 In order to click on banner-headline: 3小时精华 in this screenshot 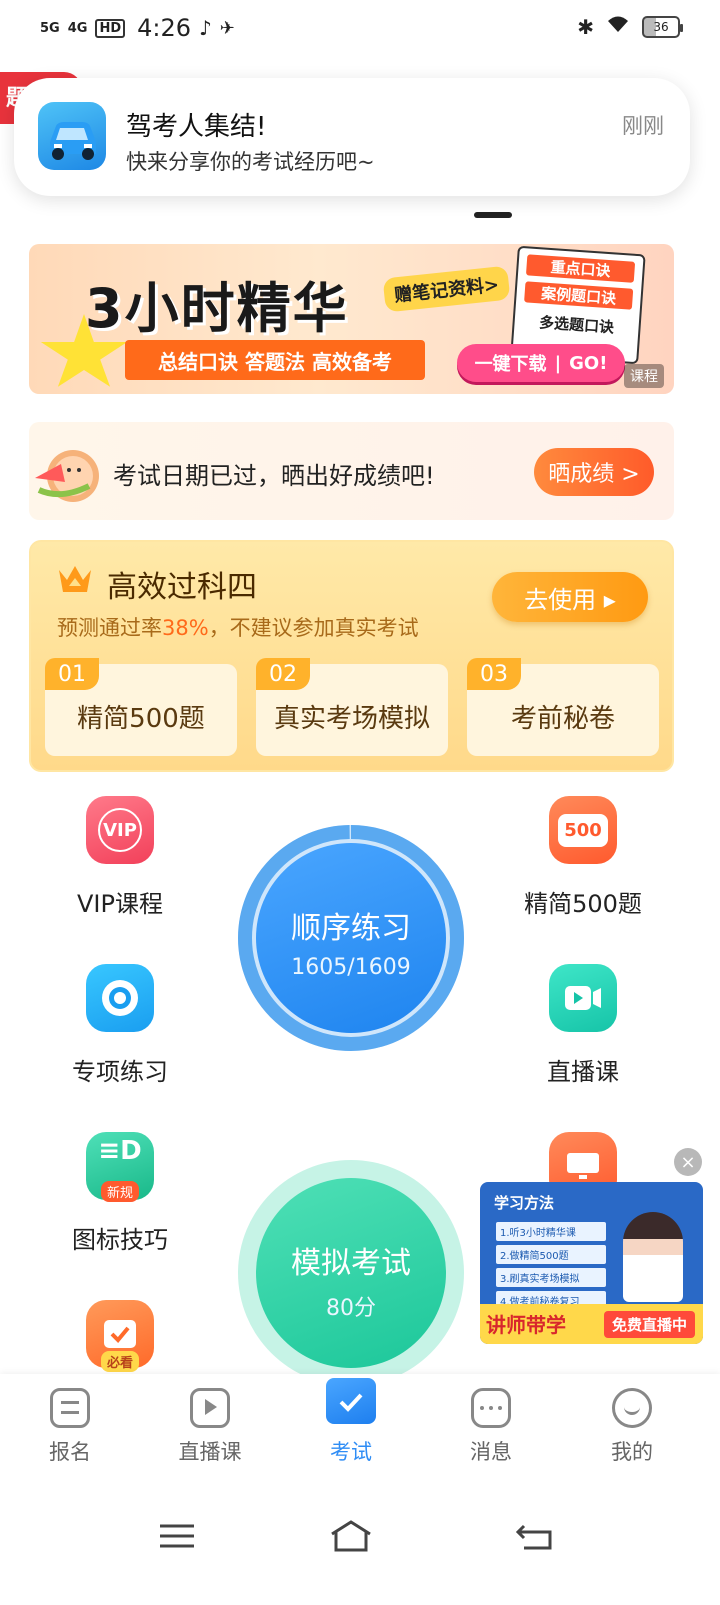, I will do `click(217, 308)`.